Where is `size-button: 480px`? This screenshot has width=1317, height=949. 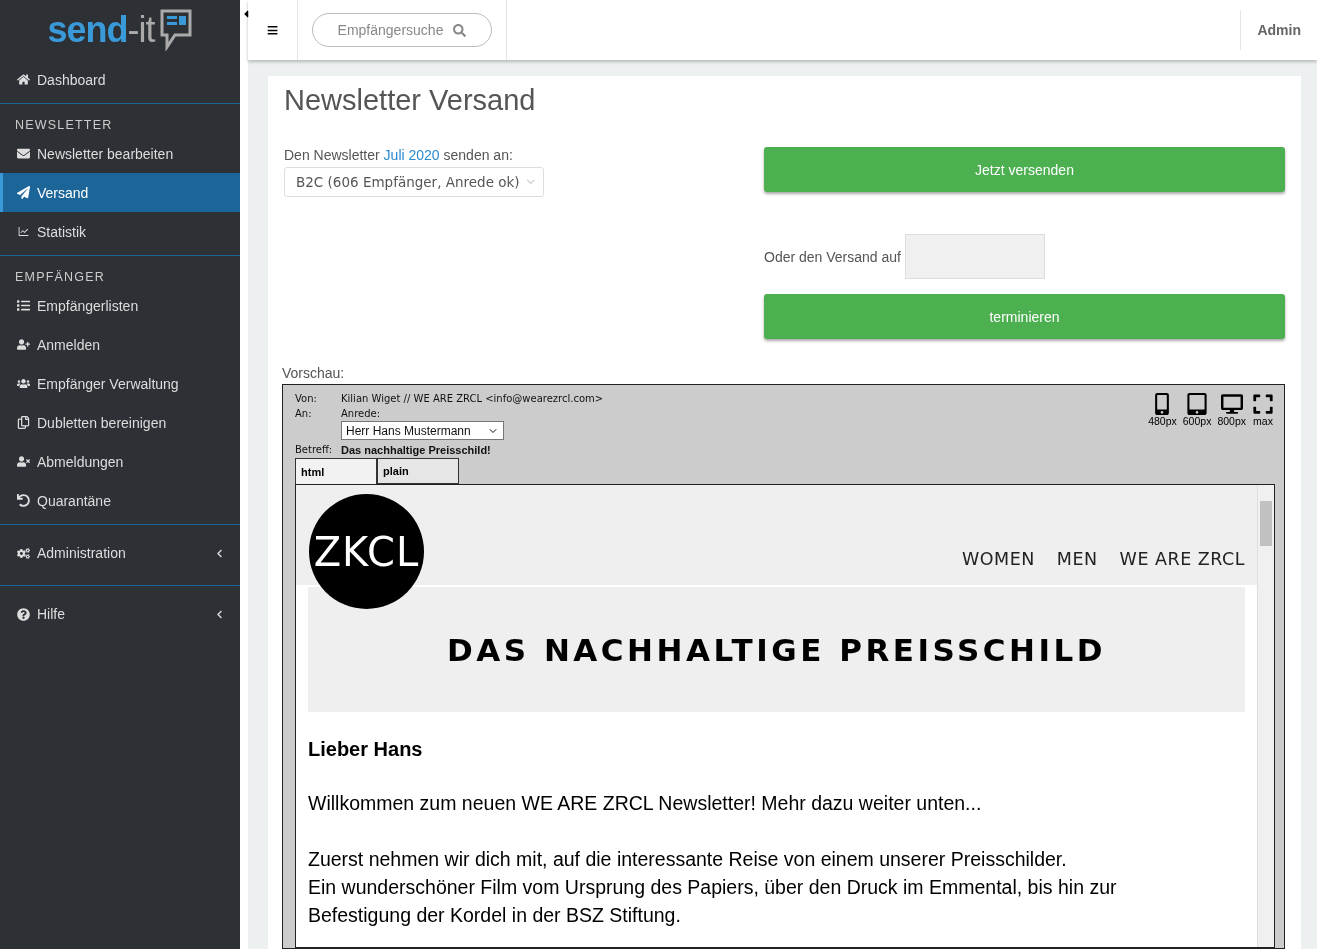 size-button: 480px is located at coordinates (1162, 424).